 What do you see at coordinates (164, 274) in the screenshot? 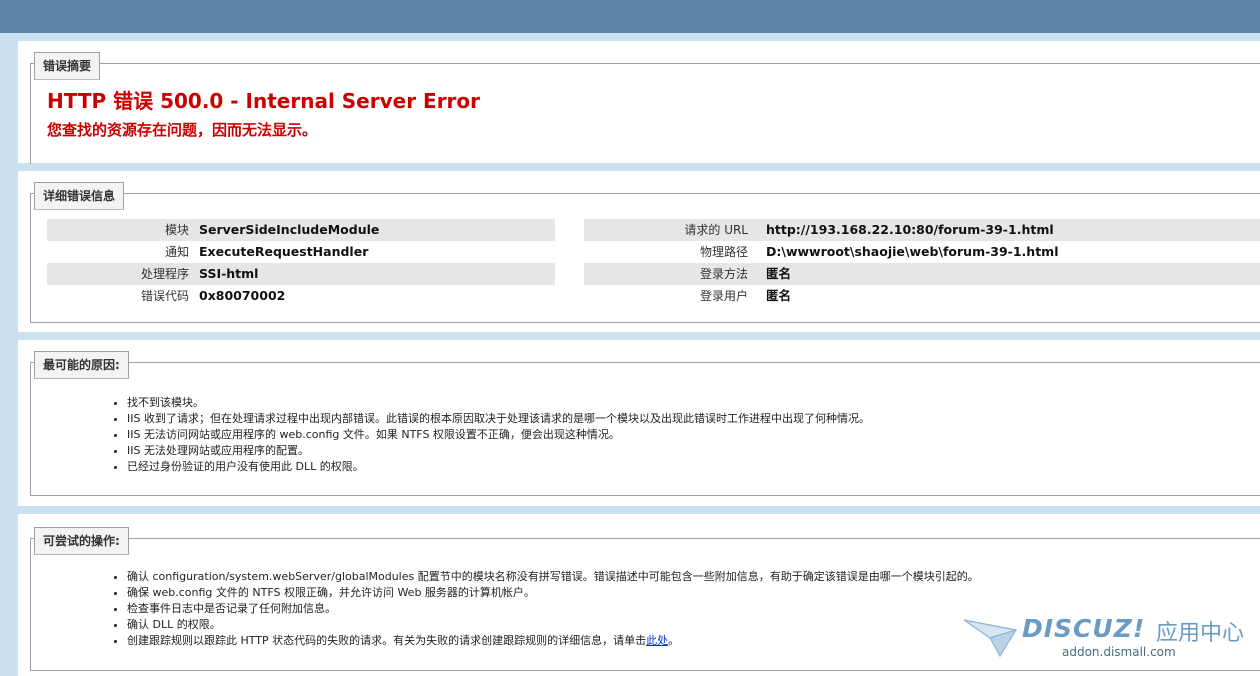
I see `detail-label-handler: 处理程序` at bounding box center [164, 274].